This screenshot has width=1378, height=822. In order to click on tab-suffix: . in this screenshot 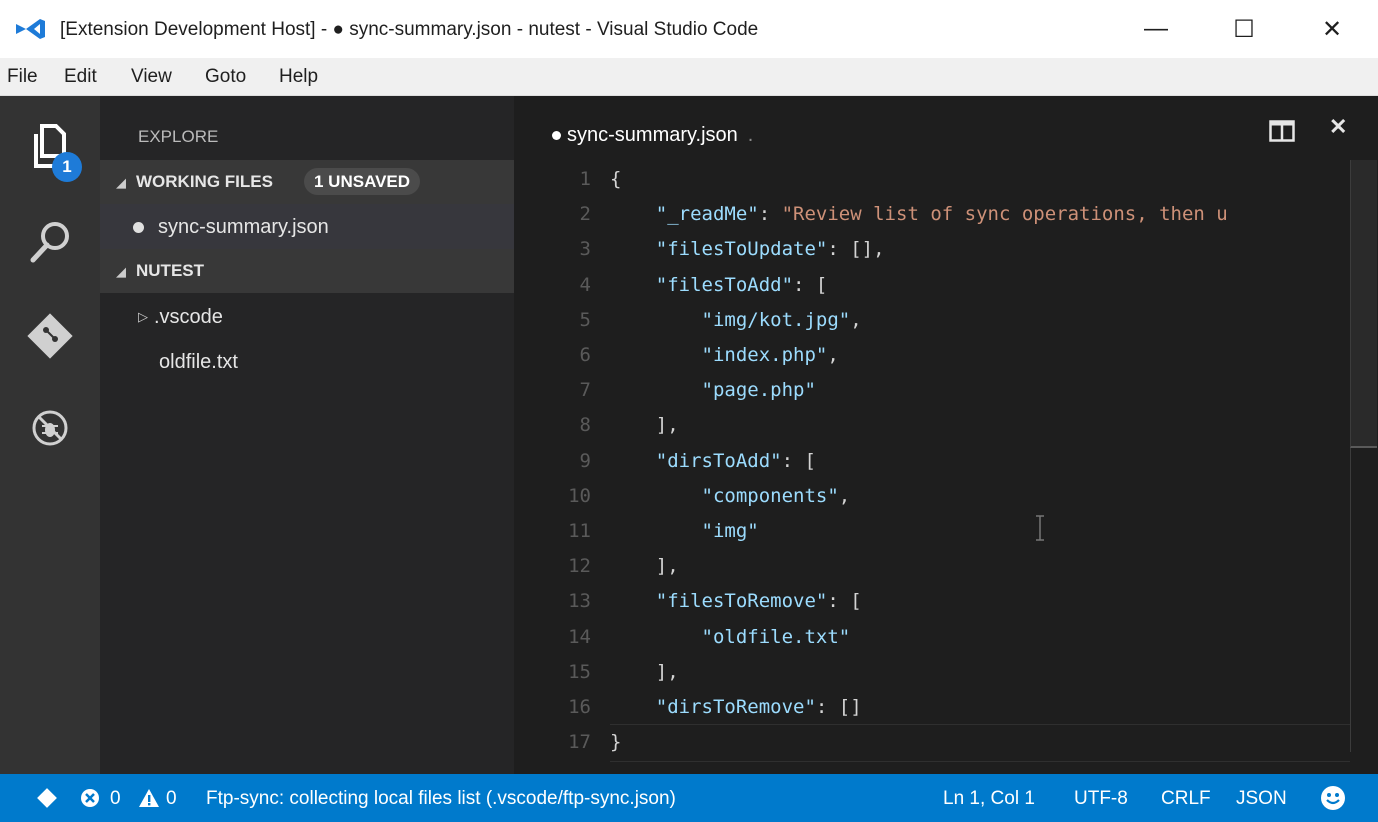, I will do `click(750, 135)`.